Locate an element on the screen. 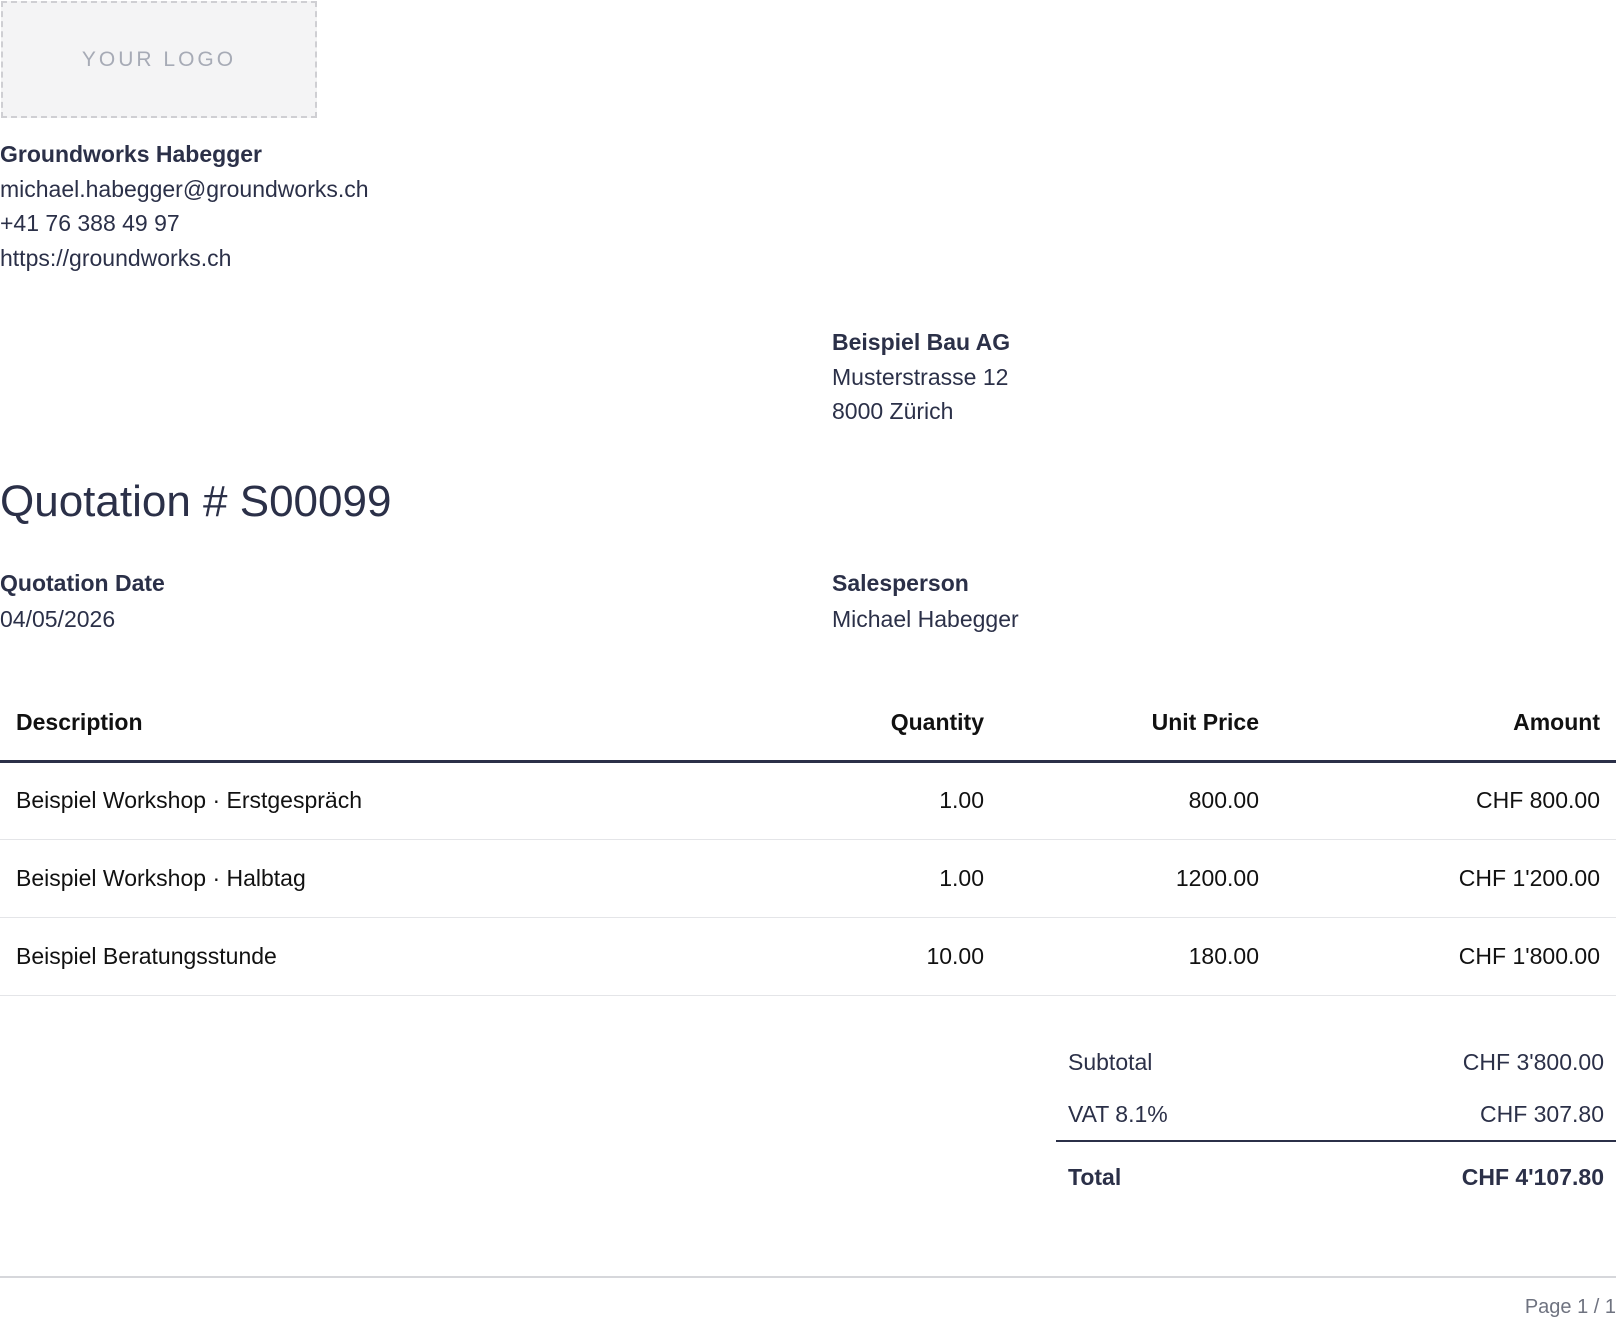 The height and width of the screenshot is (1320, 1616). salesperson: Salesperson Michael Habegger is located at coordinates (925, 601).